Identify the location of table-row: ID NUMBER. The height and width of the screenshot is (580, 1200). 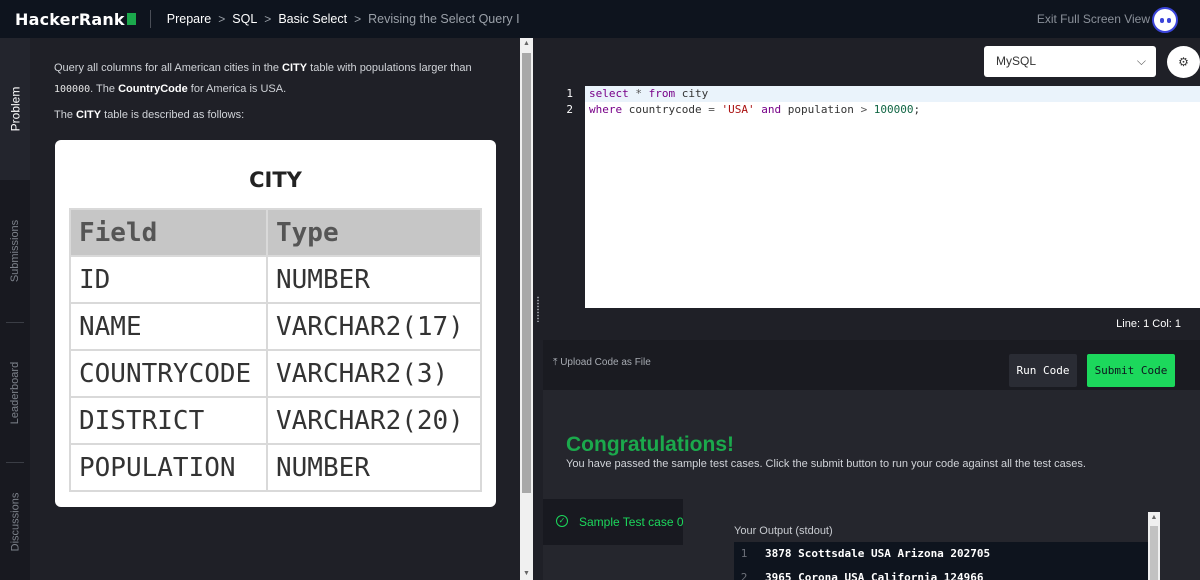
(275, 279).